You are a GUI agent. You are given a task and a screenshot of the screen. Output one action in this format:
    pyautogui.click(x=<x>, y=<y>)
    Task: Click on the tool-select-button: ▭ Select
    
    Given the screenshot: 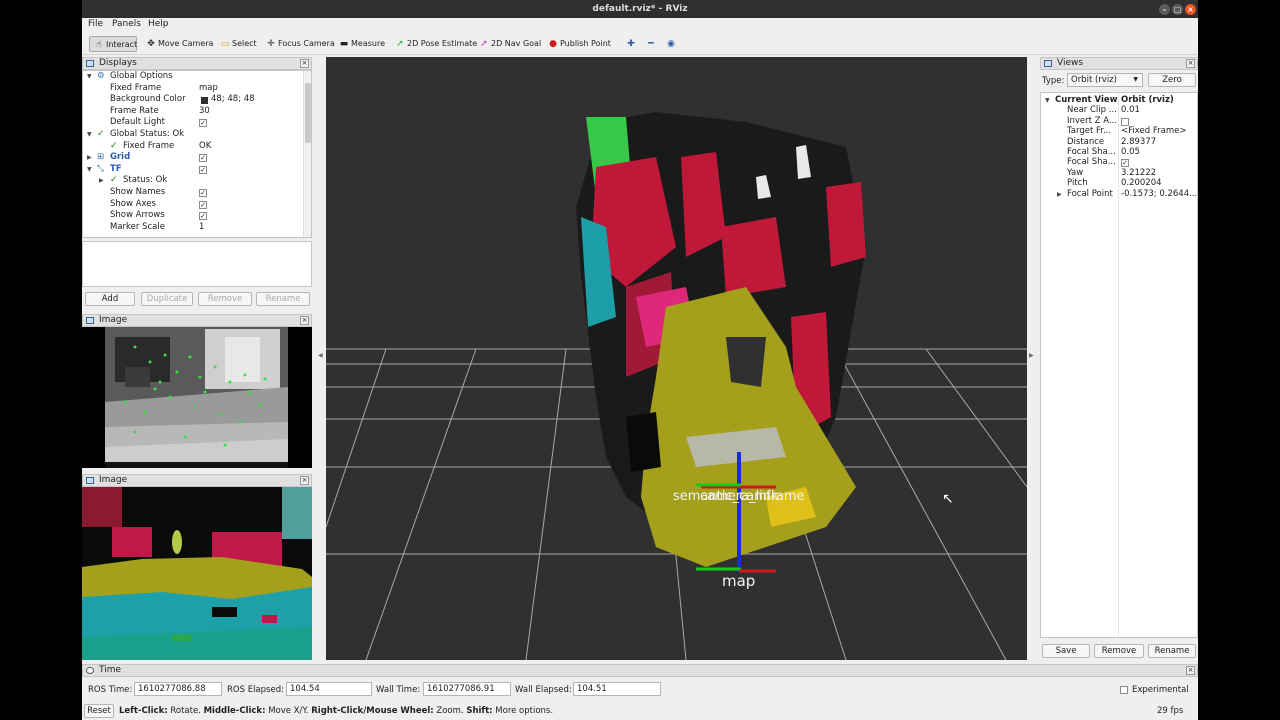 What is the action you would take?
    pyautogui.click(x=236, y=44)
    